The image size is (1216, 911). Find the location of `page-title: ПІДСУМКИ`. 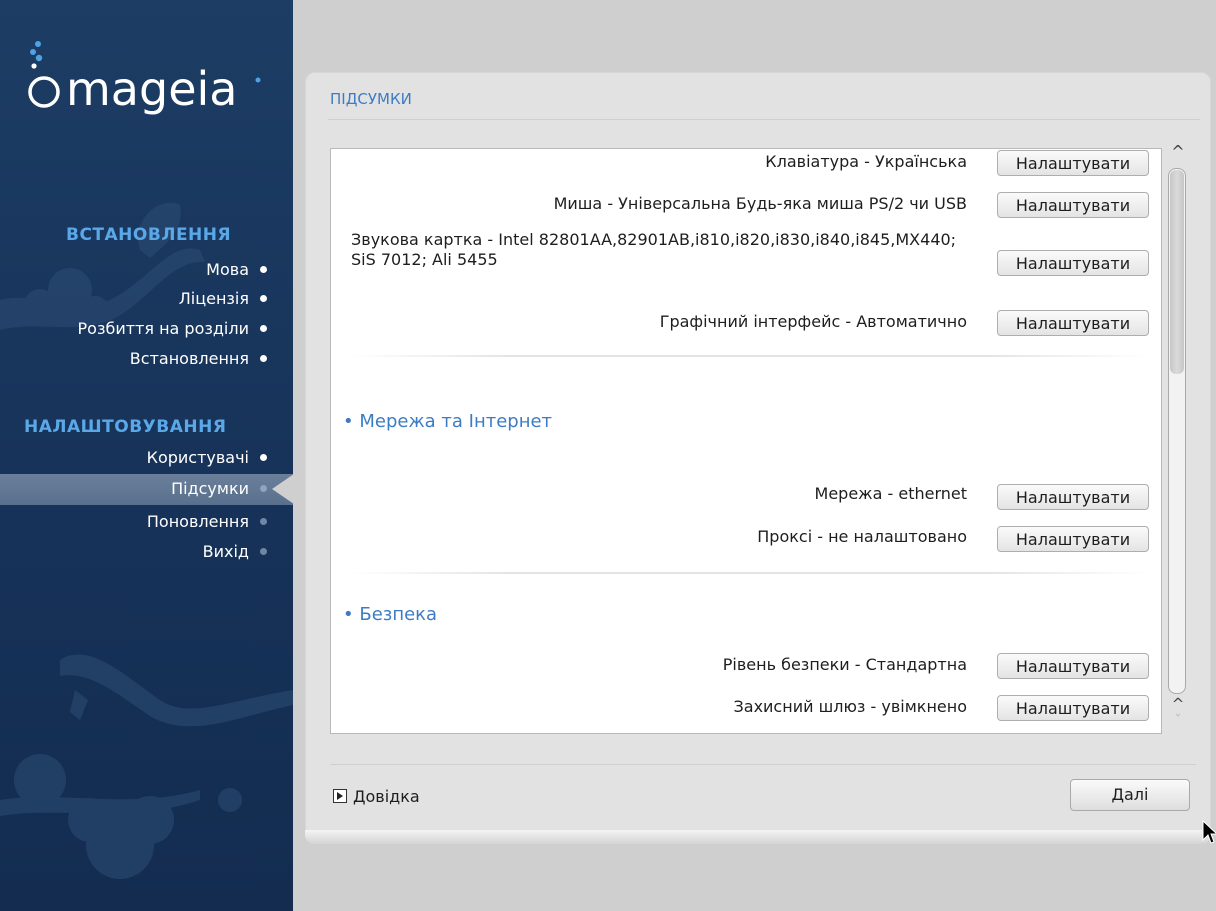

page-title: ПІДСУМКИ is located at coordinates (371, 99).